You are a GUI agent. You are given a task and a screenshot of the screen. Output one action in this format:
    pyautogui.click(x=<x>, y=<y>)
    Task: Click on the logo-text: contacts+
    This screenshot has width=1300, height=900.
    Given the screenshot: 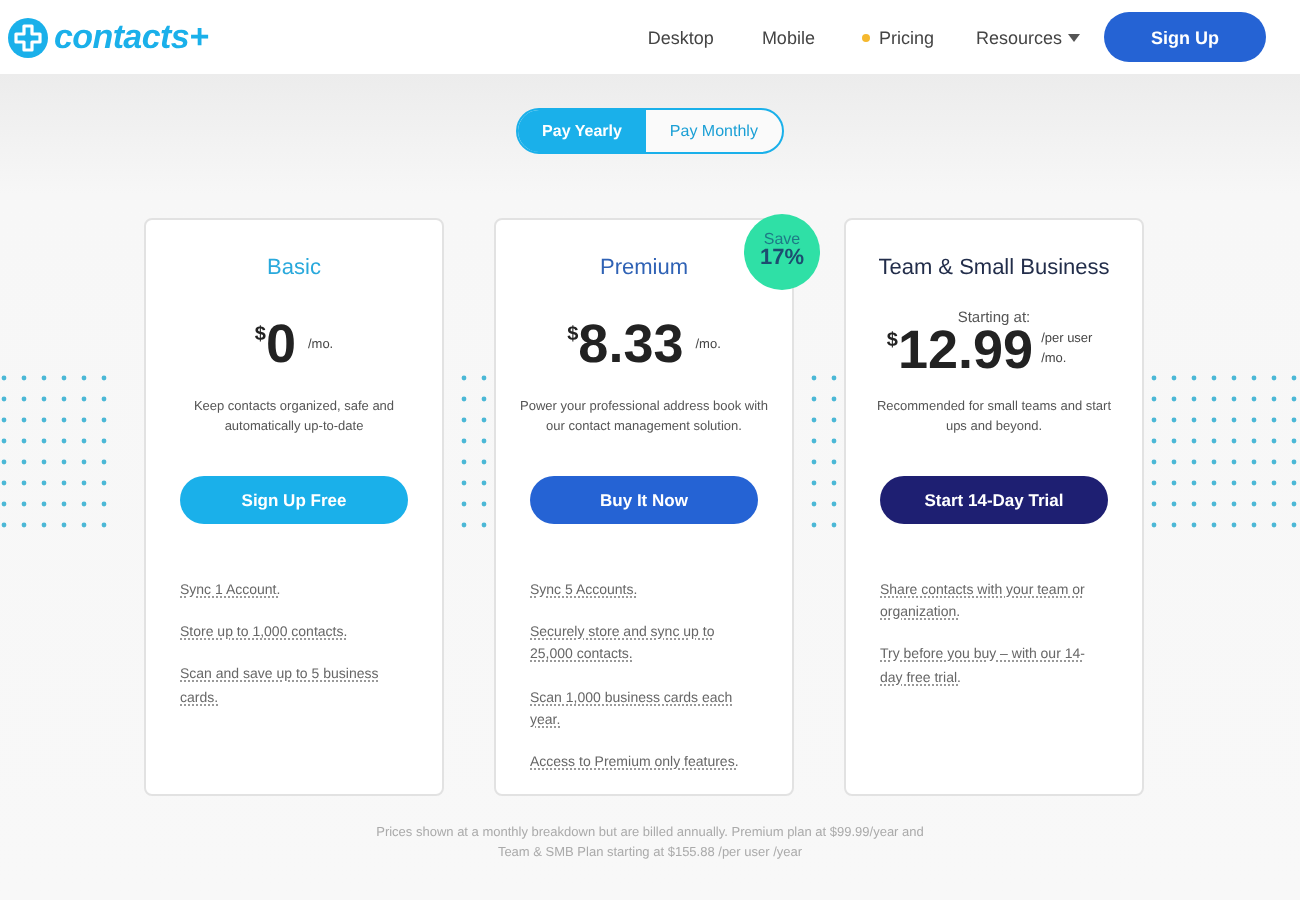 What is the action you would take?
    pyautogui.click(x=131, y=37)
    